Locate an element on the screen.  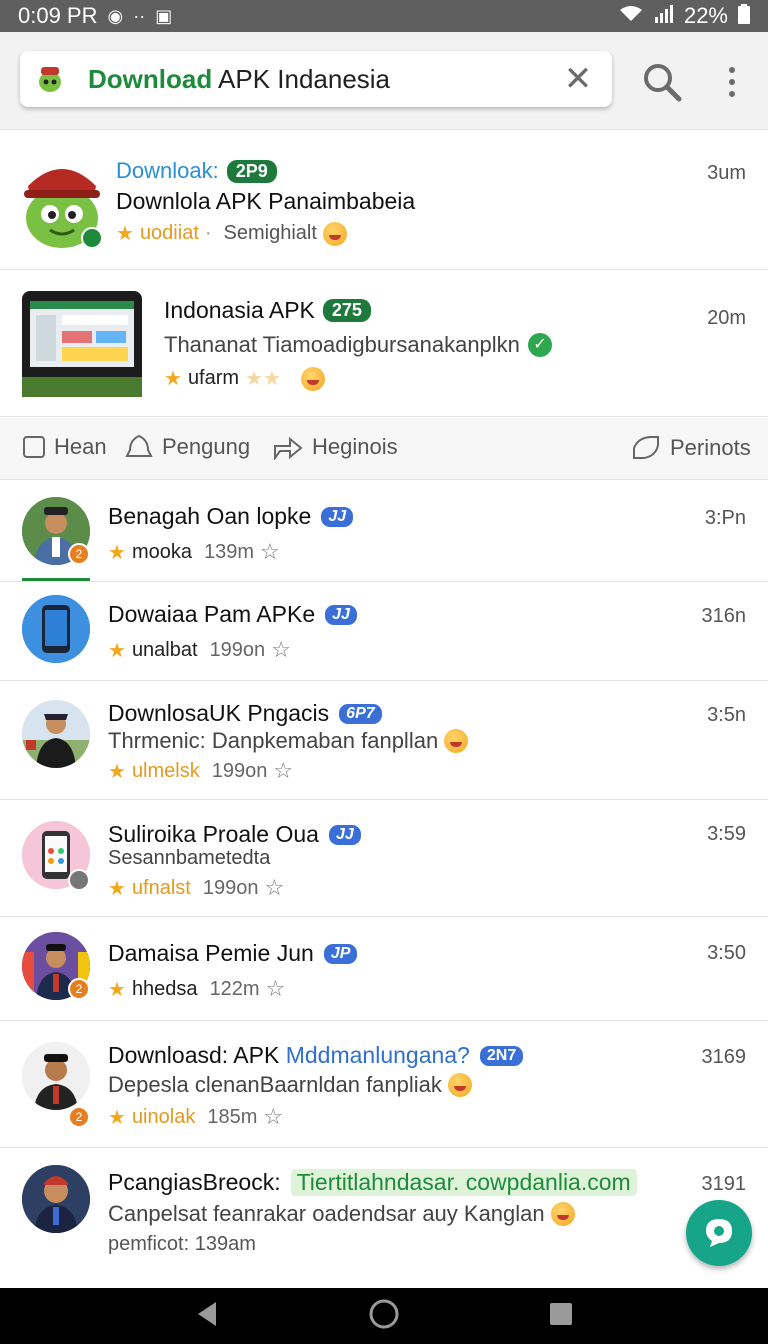
search-input: Download APK Indanesia is located at coordinates (322, 79).